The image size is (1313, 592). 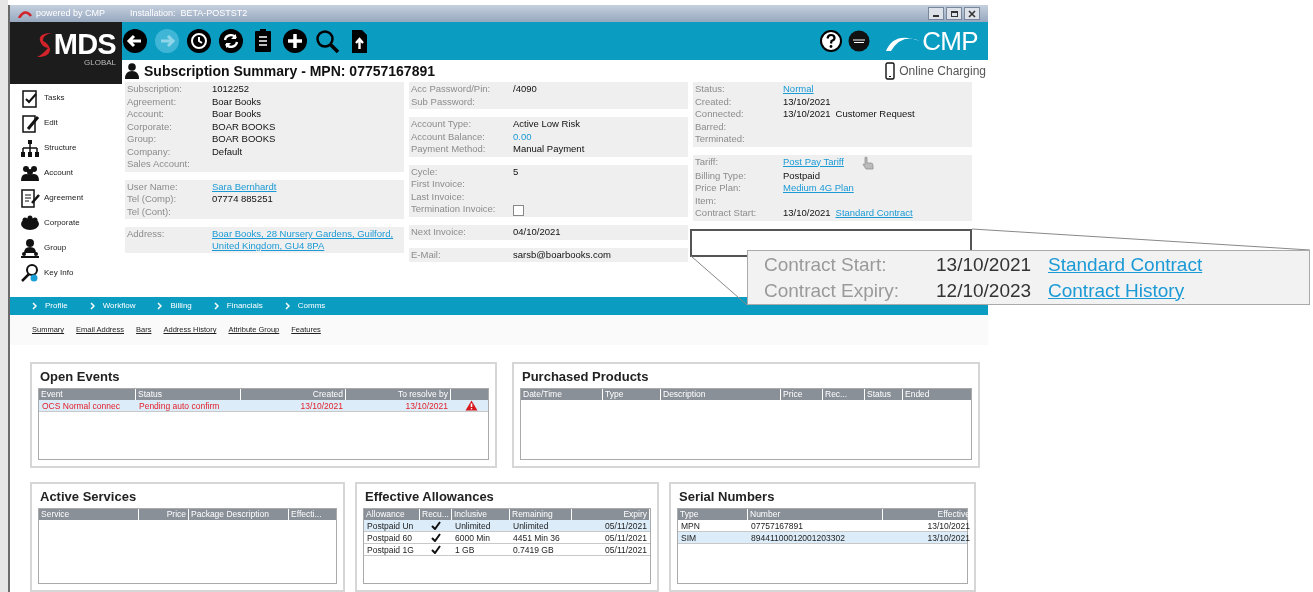 I want to click on table-cell: Postpaid 1G, so click(x=390, y=549).